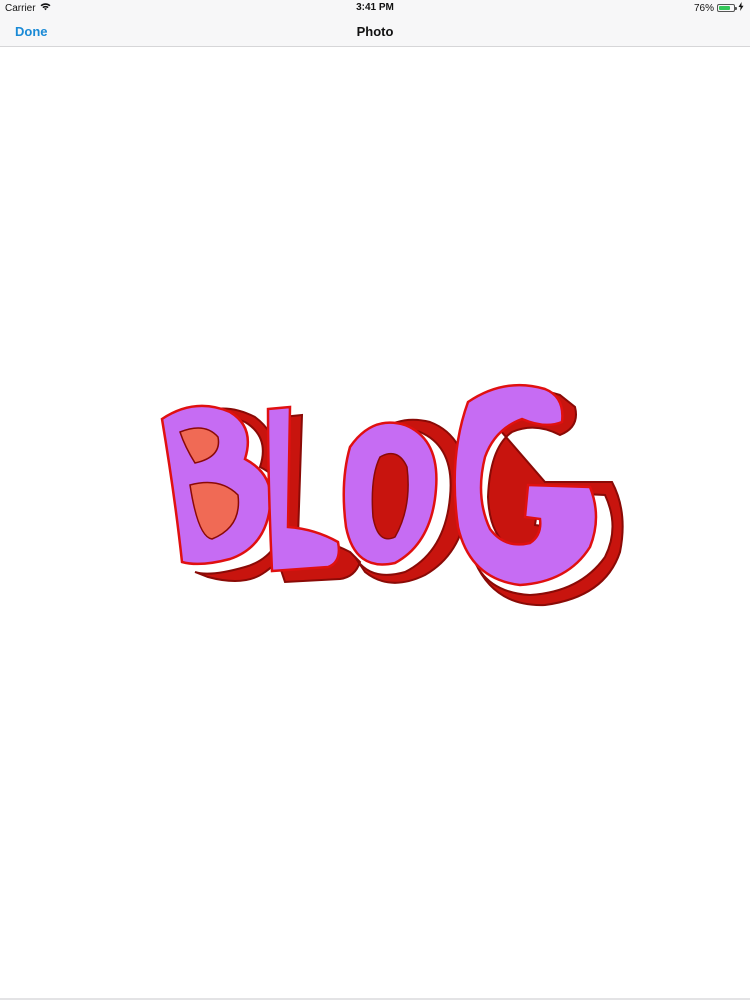 Image resolution: width=750 pixels, height=1000 pixels. I want to click on navigation-bar: Done Photo, so click(375, 31).